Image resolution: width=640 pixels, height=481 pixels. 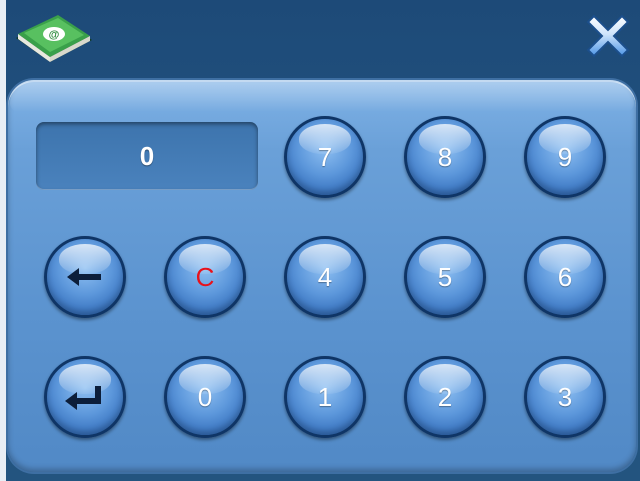 I want to click on key-label: 8, so click(x=445, y=156).